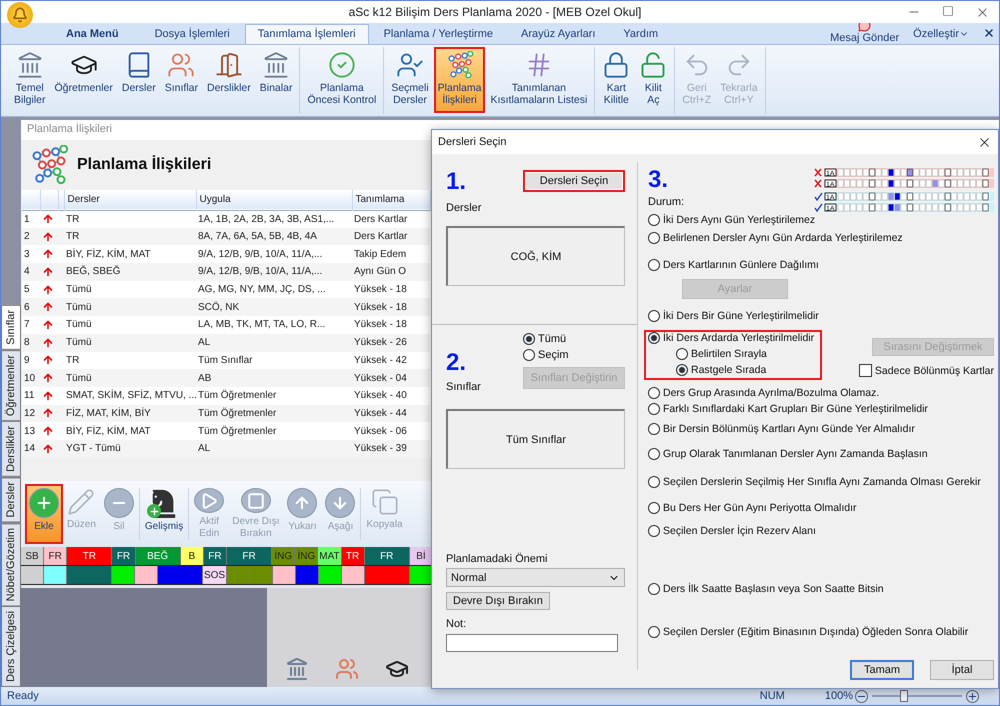  What do you see at coordinates (733, 265) in the screenshot?
I see `radio-button: Ders Kartlarının Günlere Dağılımı` at bounding box center [733, 265].